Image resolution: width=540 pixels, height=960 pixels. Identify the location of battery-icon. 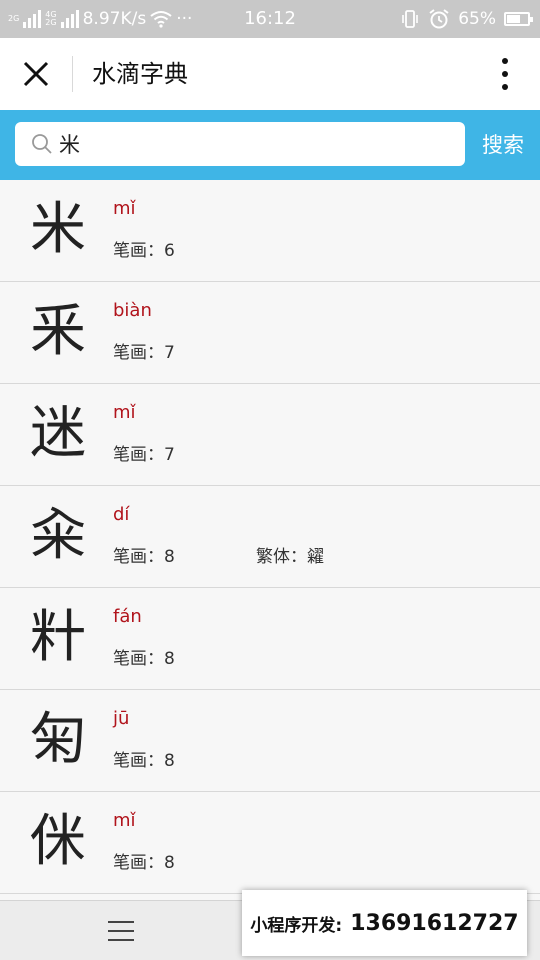
(518, 19).